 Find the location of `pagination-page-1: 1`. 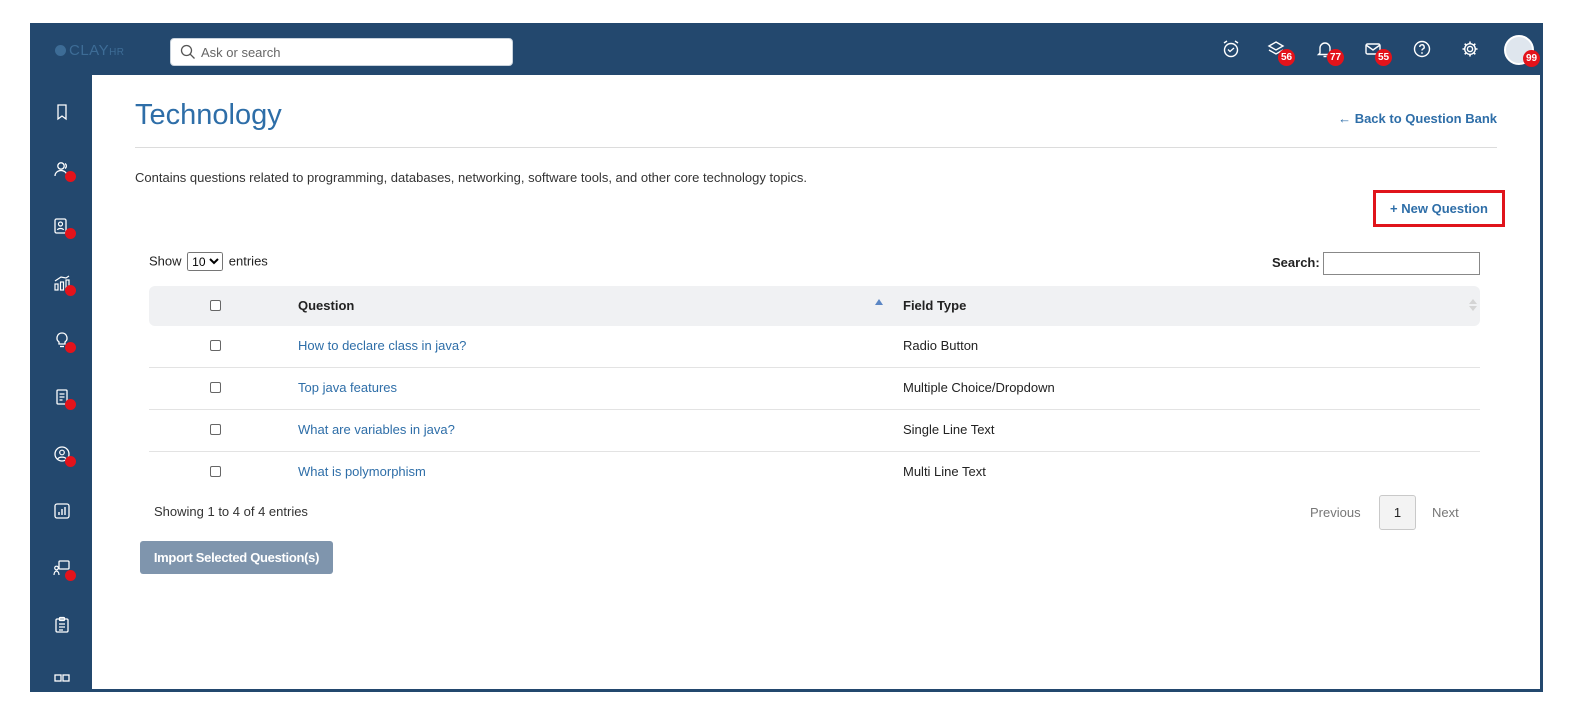

pagination-page-1: 1 is located at coordinates (1397, 512).